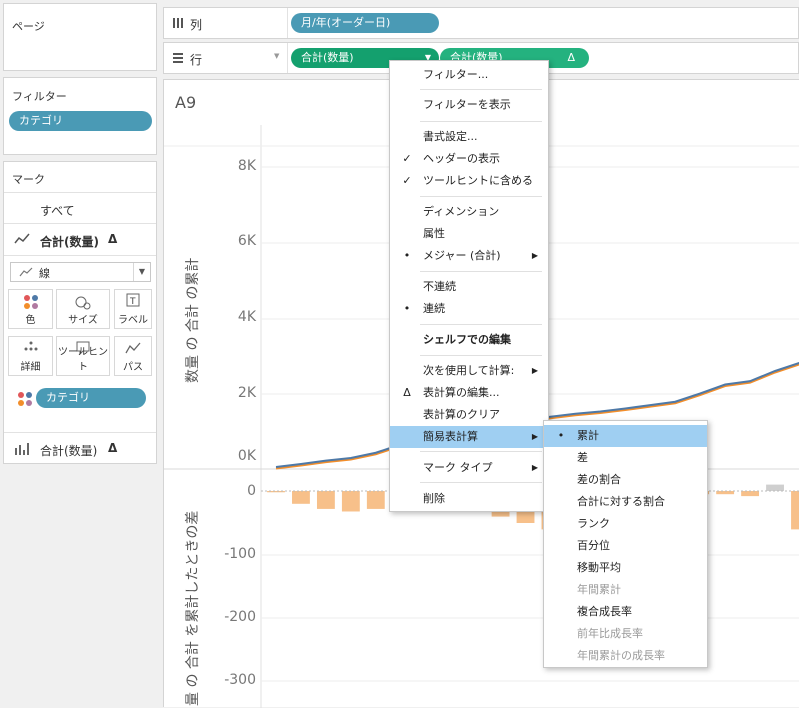  What do you see at coordinates (588, 435) in the screenshot?
I see `submenu-item-label: 累計` at bounding box center [588, 435].